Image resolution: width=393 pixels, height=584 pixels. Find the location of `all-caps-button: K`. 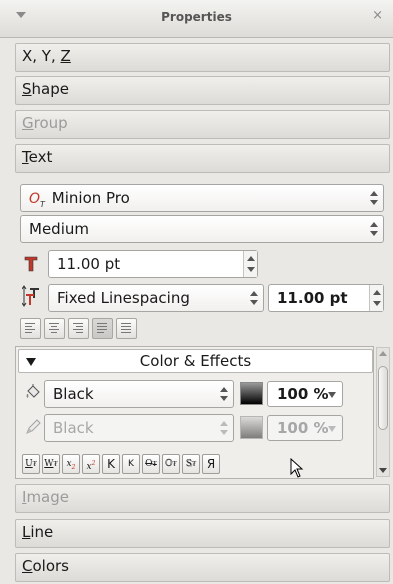

all-caps-button: K is located at coordinates (111, 464).